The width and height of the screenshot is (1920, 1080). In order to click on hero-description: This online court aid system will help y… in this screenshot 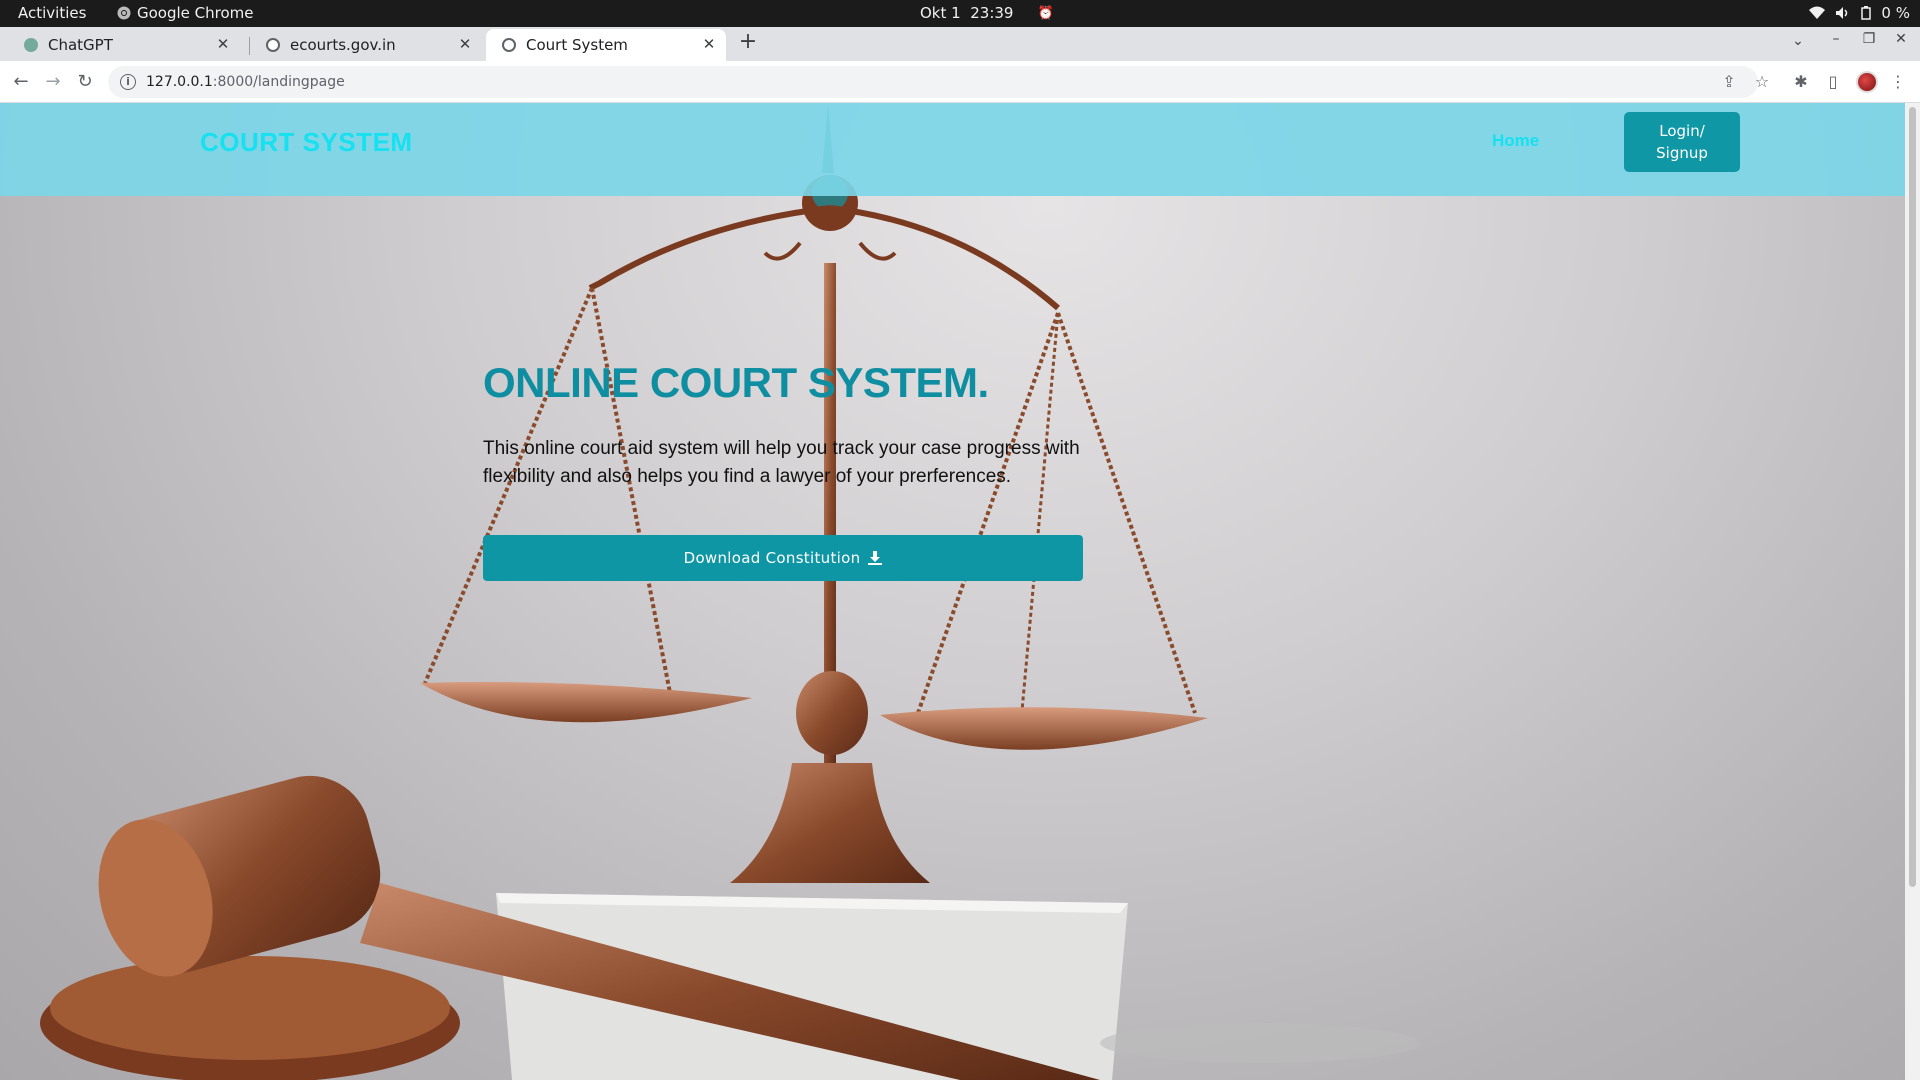, I will do `click(781, 462)`.